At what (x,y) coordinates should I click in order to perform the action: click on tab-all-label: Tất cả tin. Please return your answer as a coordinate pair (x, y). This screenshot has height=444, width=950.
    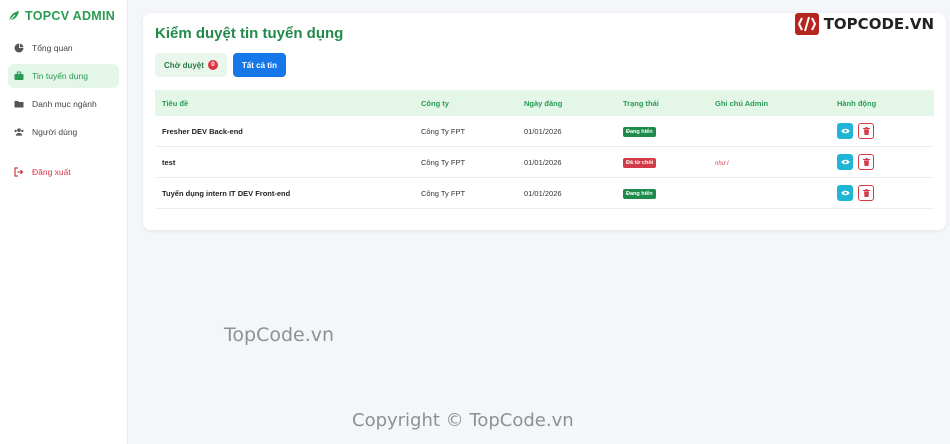
    Looking at the image, I should click on (259, 65).